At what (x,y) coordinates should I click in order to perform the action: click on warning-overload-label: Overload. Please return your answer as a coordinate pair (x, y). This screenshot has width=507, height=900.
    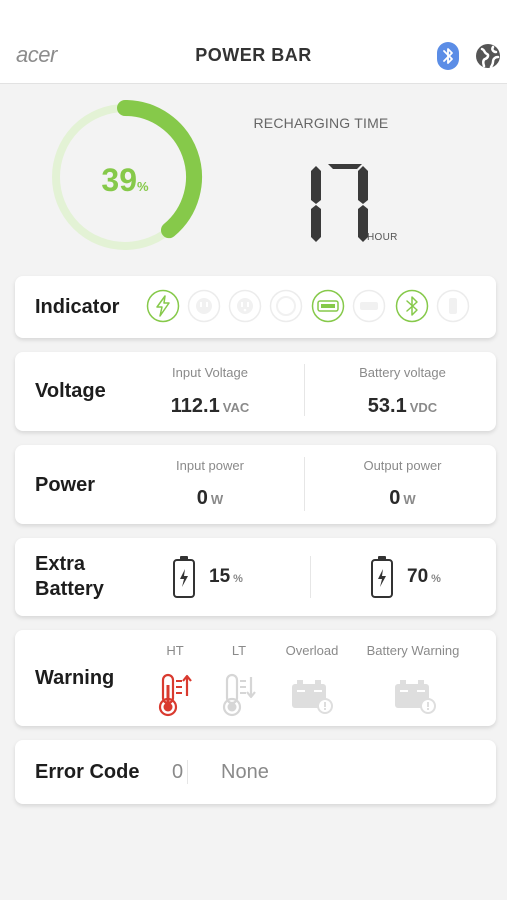
    Looking at the image, I should click on (312, 650).